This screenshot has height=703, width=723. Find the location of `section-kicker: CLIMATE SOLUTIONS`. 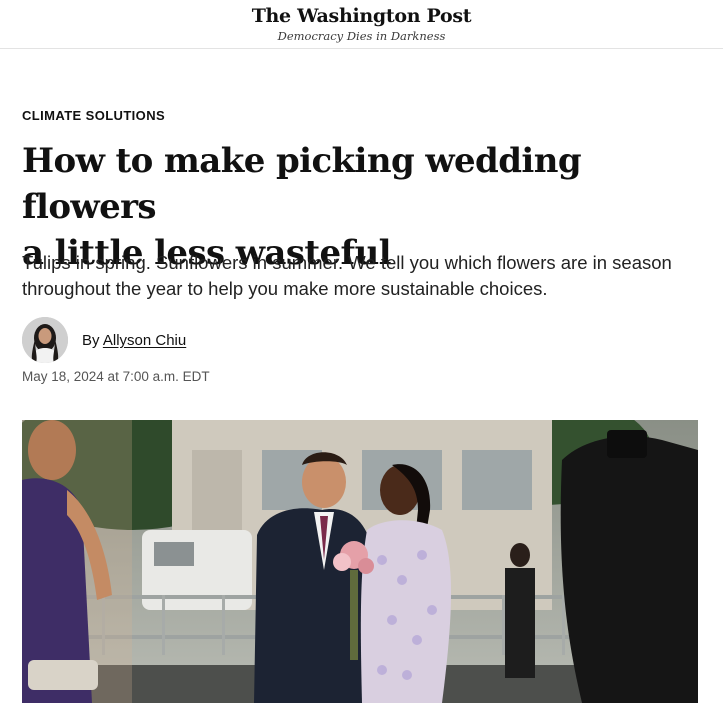

section-kicker: CLIMATE SOLUTIONS is located at coordinates (93, 115).